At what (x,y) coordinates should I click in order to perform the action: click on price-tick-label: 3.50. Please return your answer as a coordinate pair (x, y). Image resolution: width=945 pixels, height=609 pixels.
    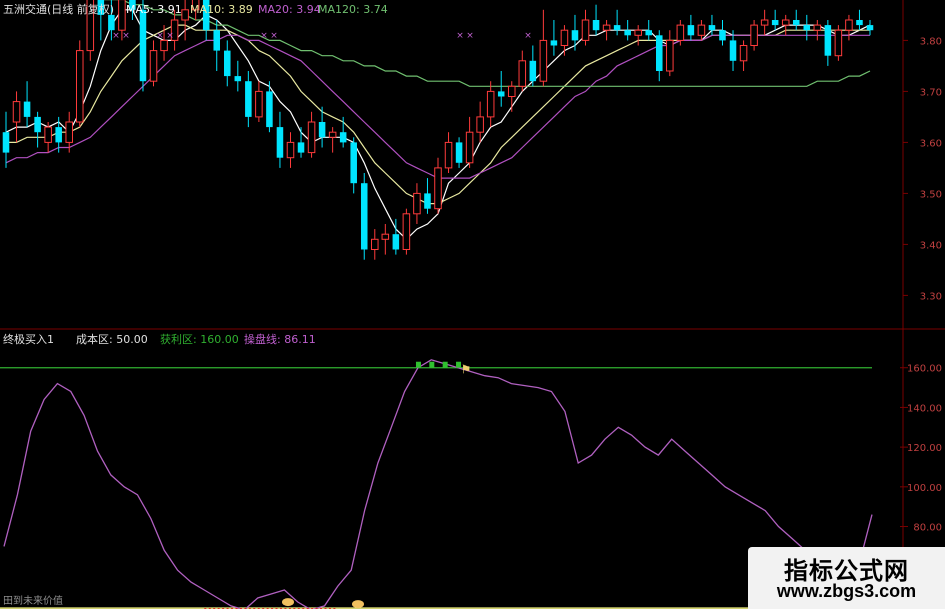
    Looking at the image, I should click on (931, 194).